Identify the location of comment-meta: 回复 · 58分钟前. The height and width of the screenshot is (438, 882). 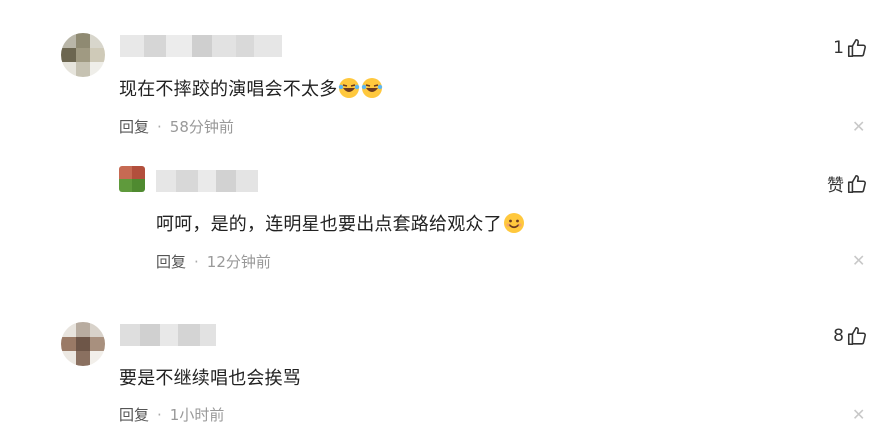
(176, 126).